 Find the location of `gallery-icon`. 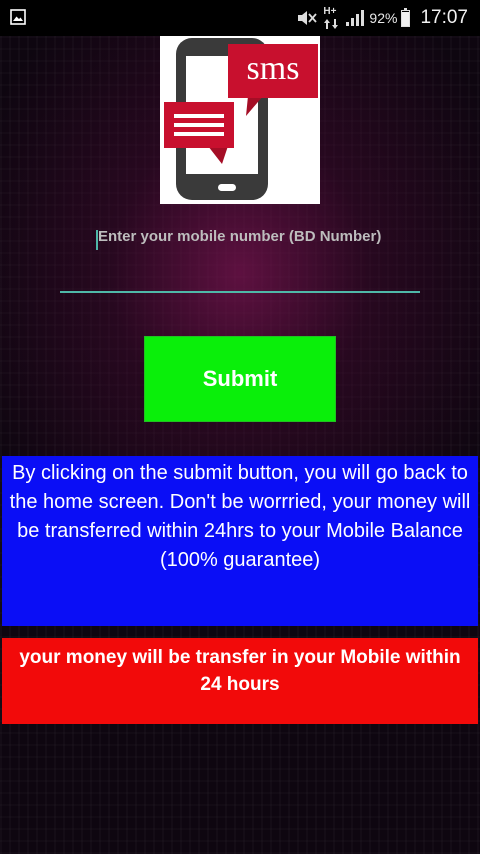

gallery-icon is located at coordinates (18, 17).